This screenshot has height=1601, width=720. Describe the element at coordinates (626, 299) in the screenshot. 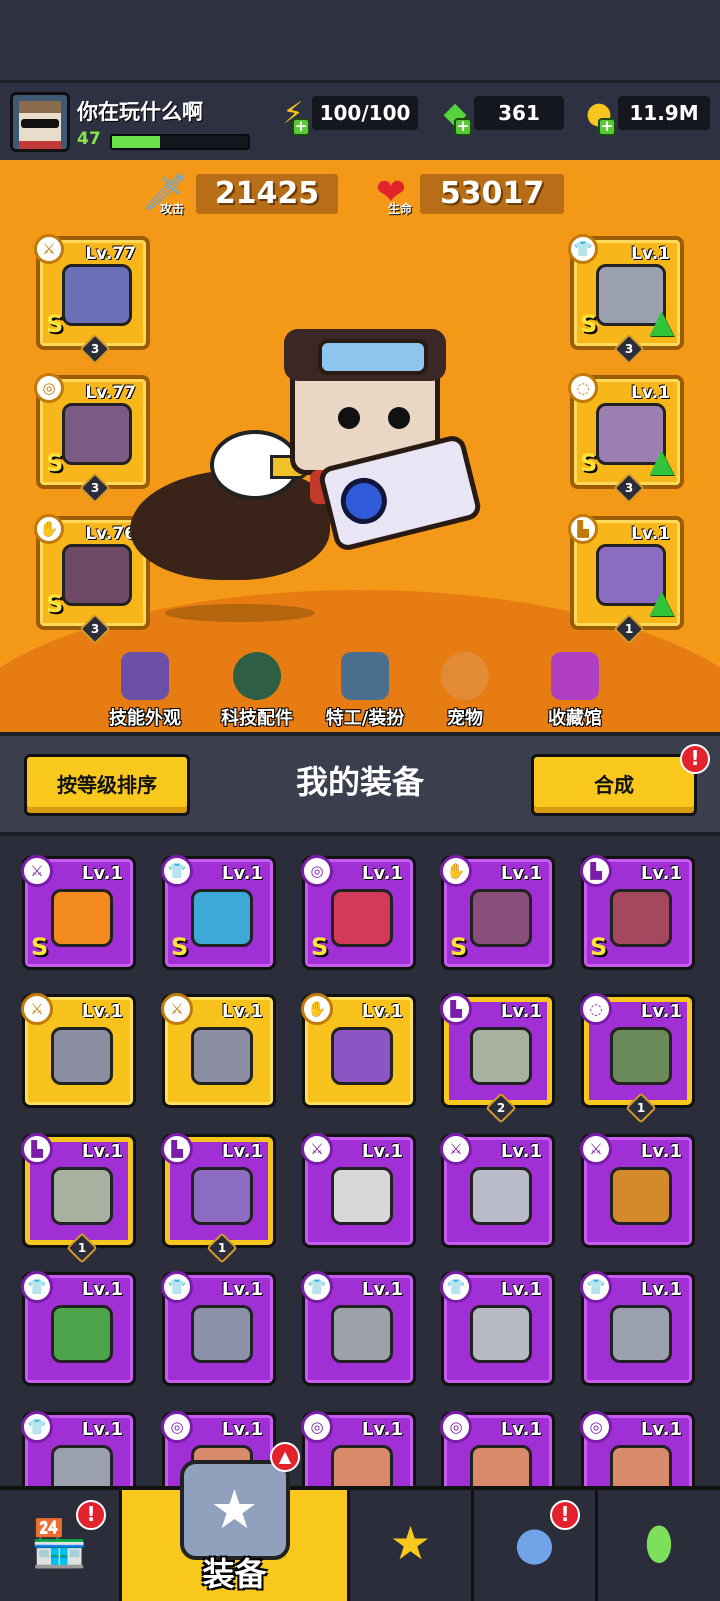

I see `equip-slot-armor: 👕 Lv.1 S ▲ 3` at that location.